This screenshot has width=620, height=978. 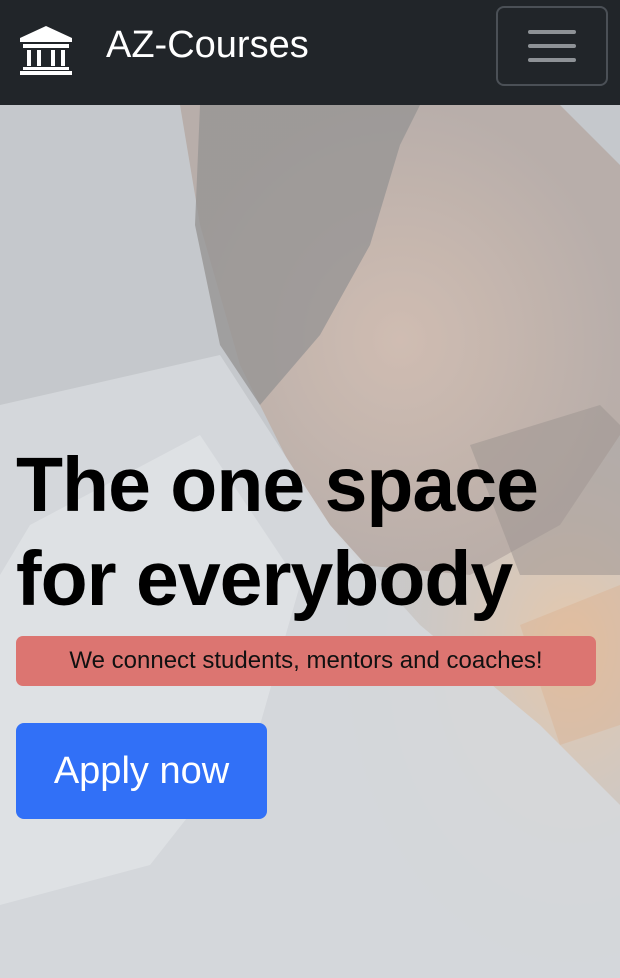 I want to click on brand-name: AZ-Courses, so click(x=207, y=45).